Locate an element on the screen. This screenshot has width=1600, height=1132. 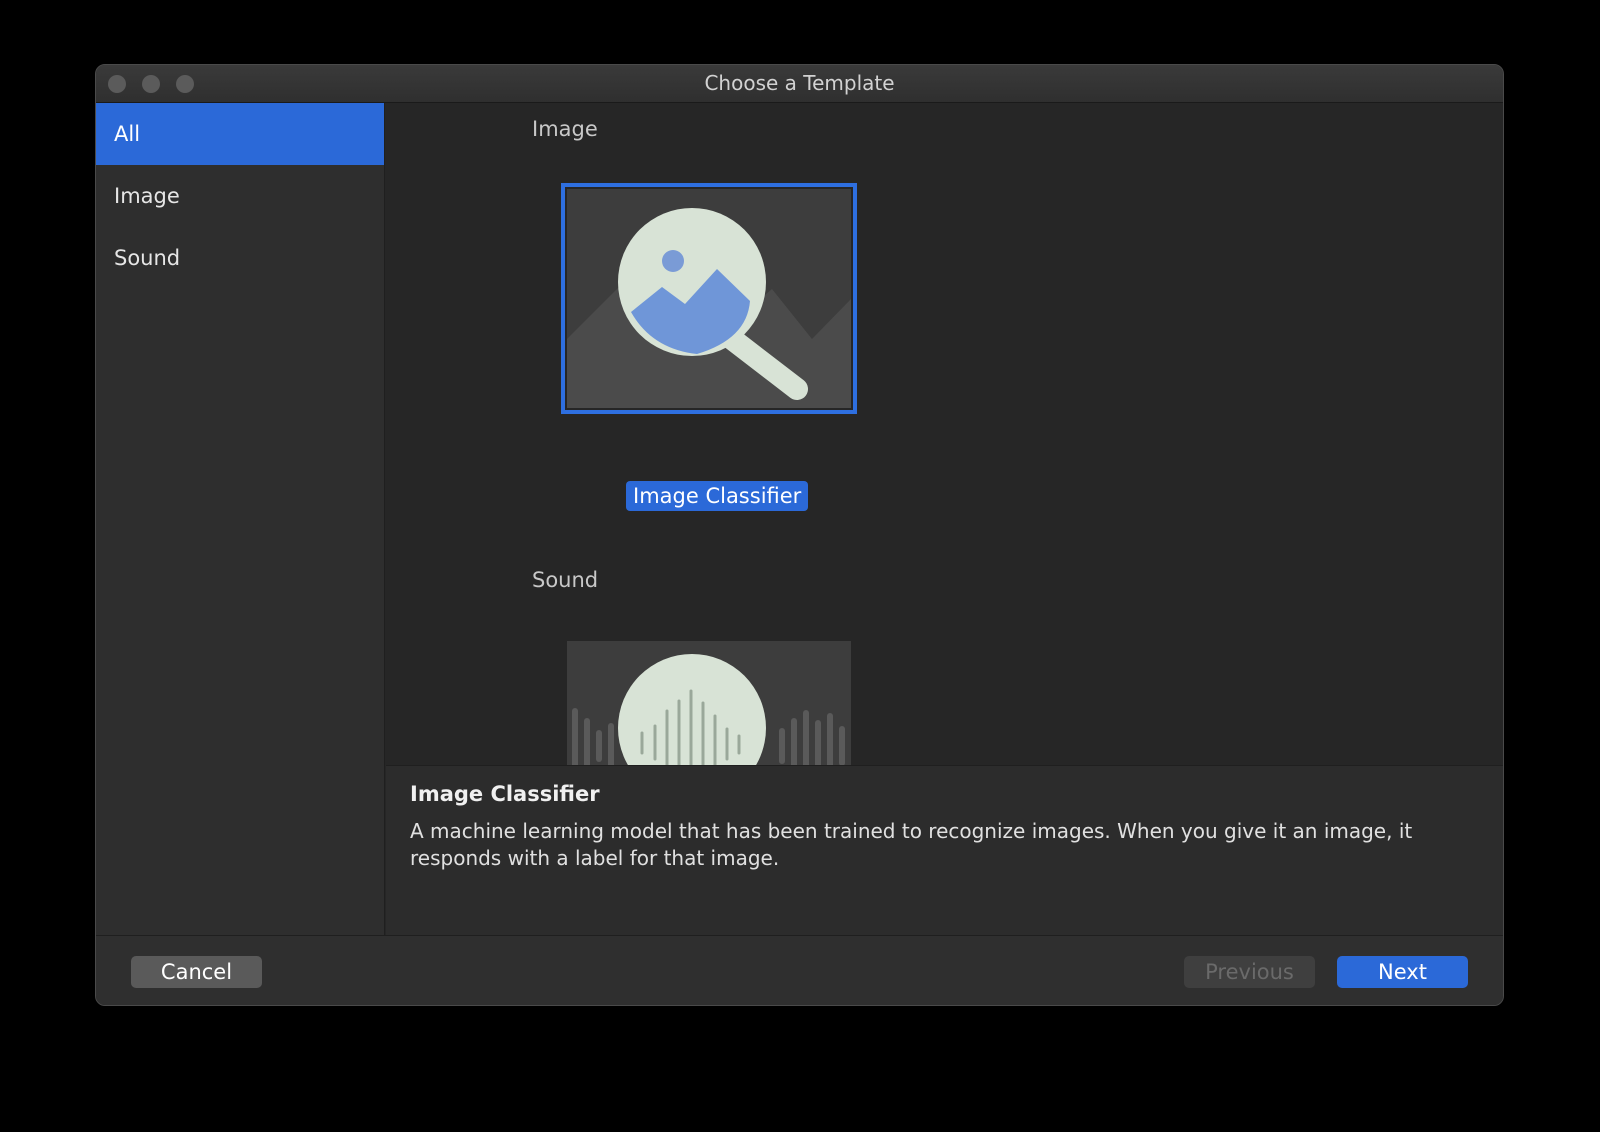
template-tile-image-classifier is located at coordinates (709, 298).